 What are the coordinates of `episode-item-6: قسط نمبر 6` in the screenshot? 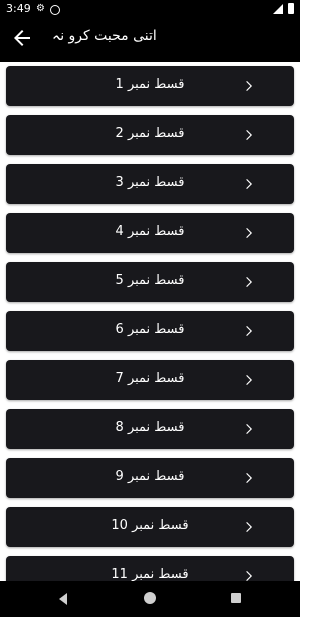 It's located at (150, 331).